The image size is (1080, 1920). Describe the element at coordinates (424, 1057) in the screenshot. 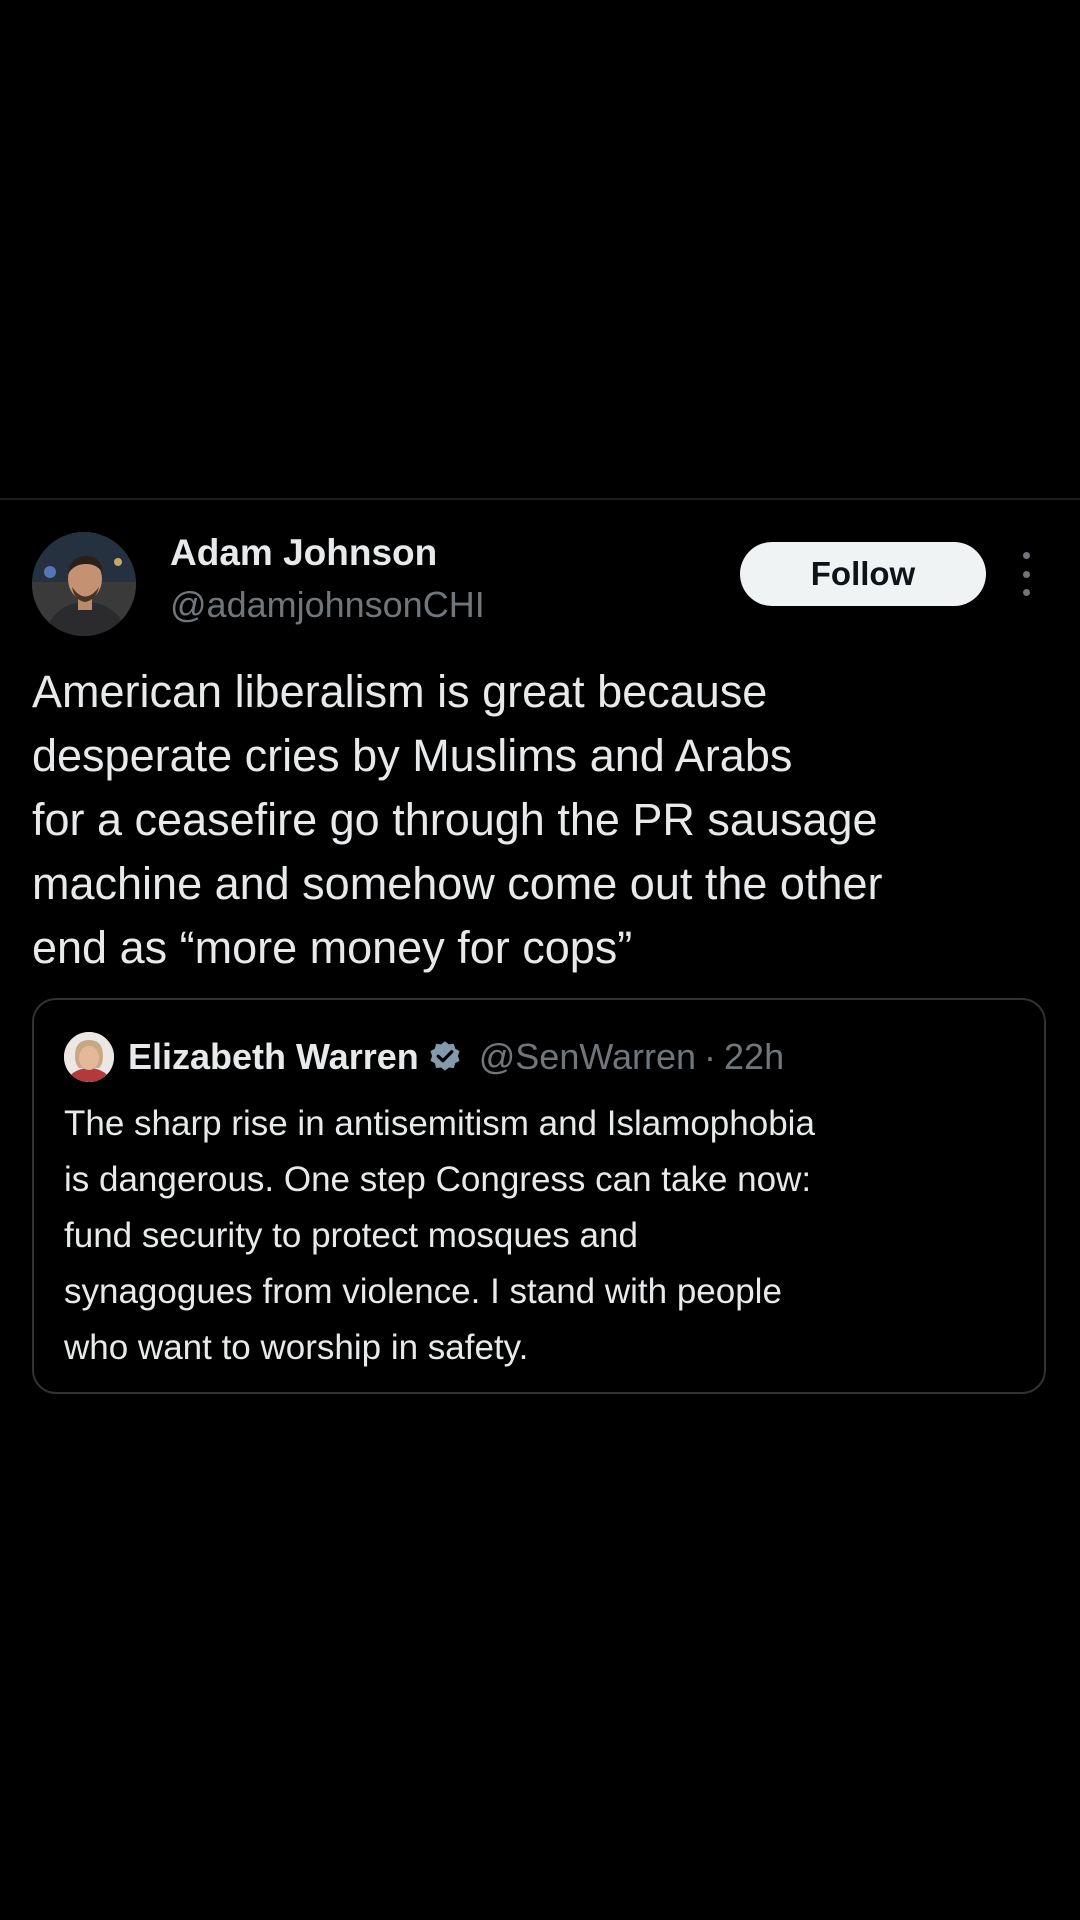

I see `quoted-tweet-header: Elizabeth Warren @SenWarren · 22h` at that location.